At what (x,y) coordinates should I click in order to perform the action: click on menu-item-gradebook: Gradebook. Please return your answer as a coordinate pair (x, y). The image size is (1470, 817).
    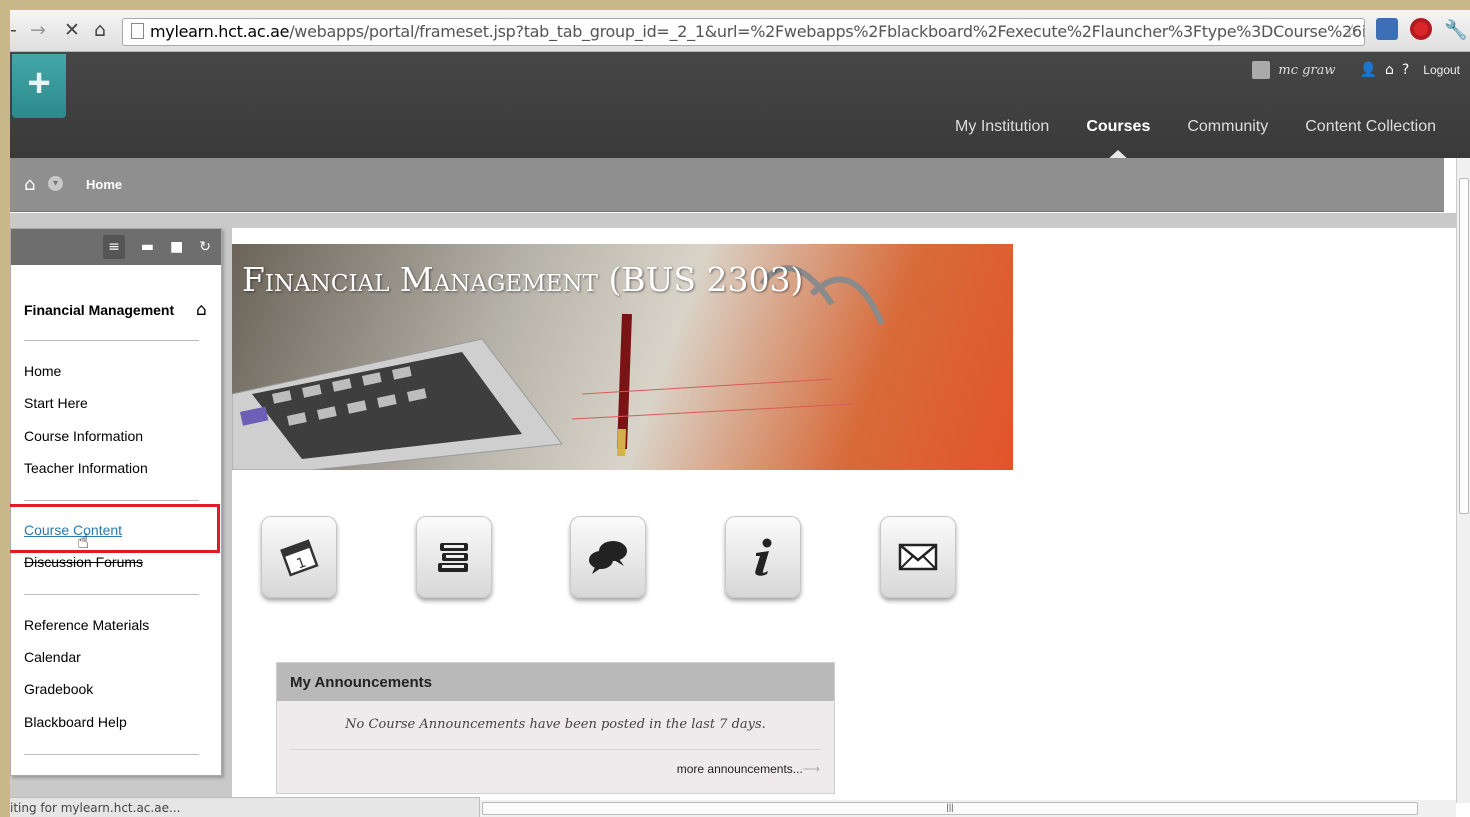
    Looking at the image, I should click on (58, 689).